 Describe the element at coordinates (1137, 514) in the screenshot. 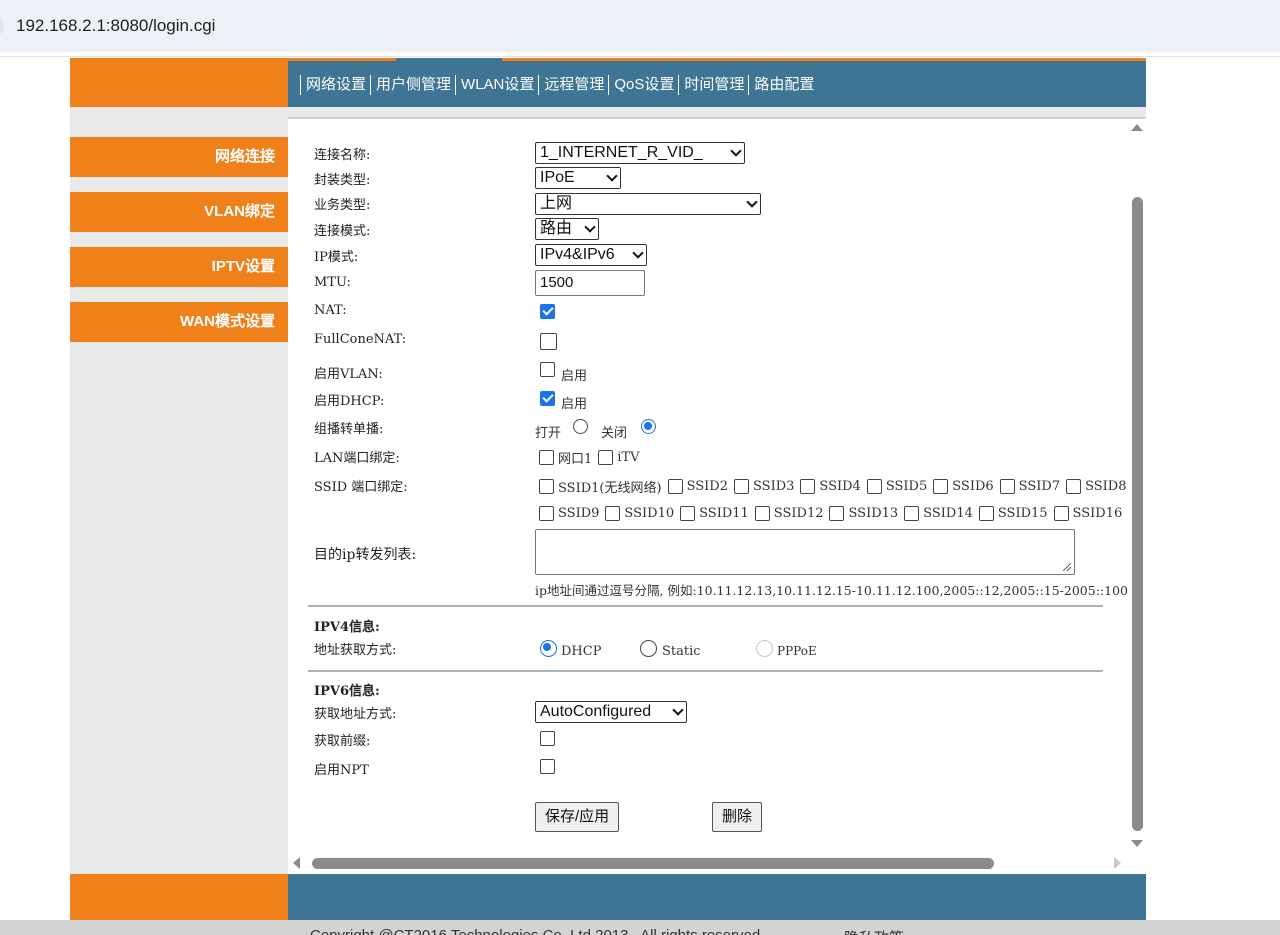

I see `vertical-scroll-thumb` at that location.